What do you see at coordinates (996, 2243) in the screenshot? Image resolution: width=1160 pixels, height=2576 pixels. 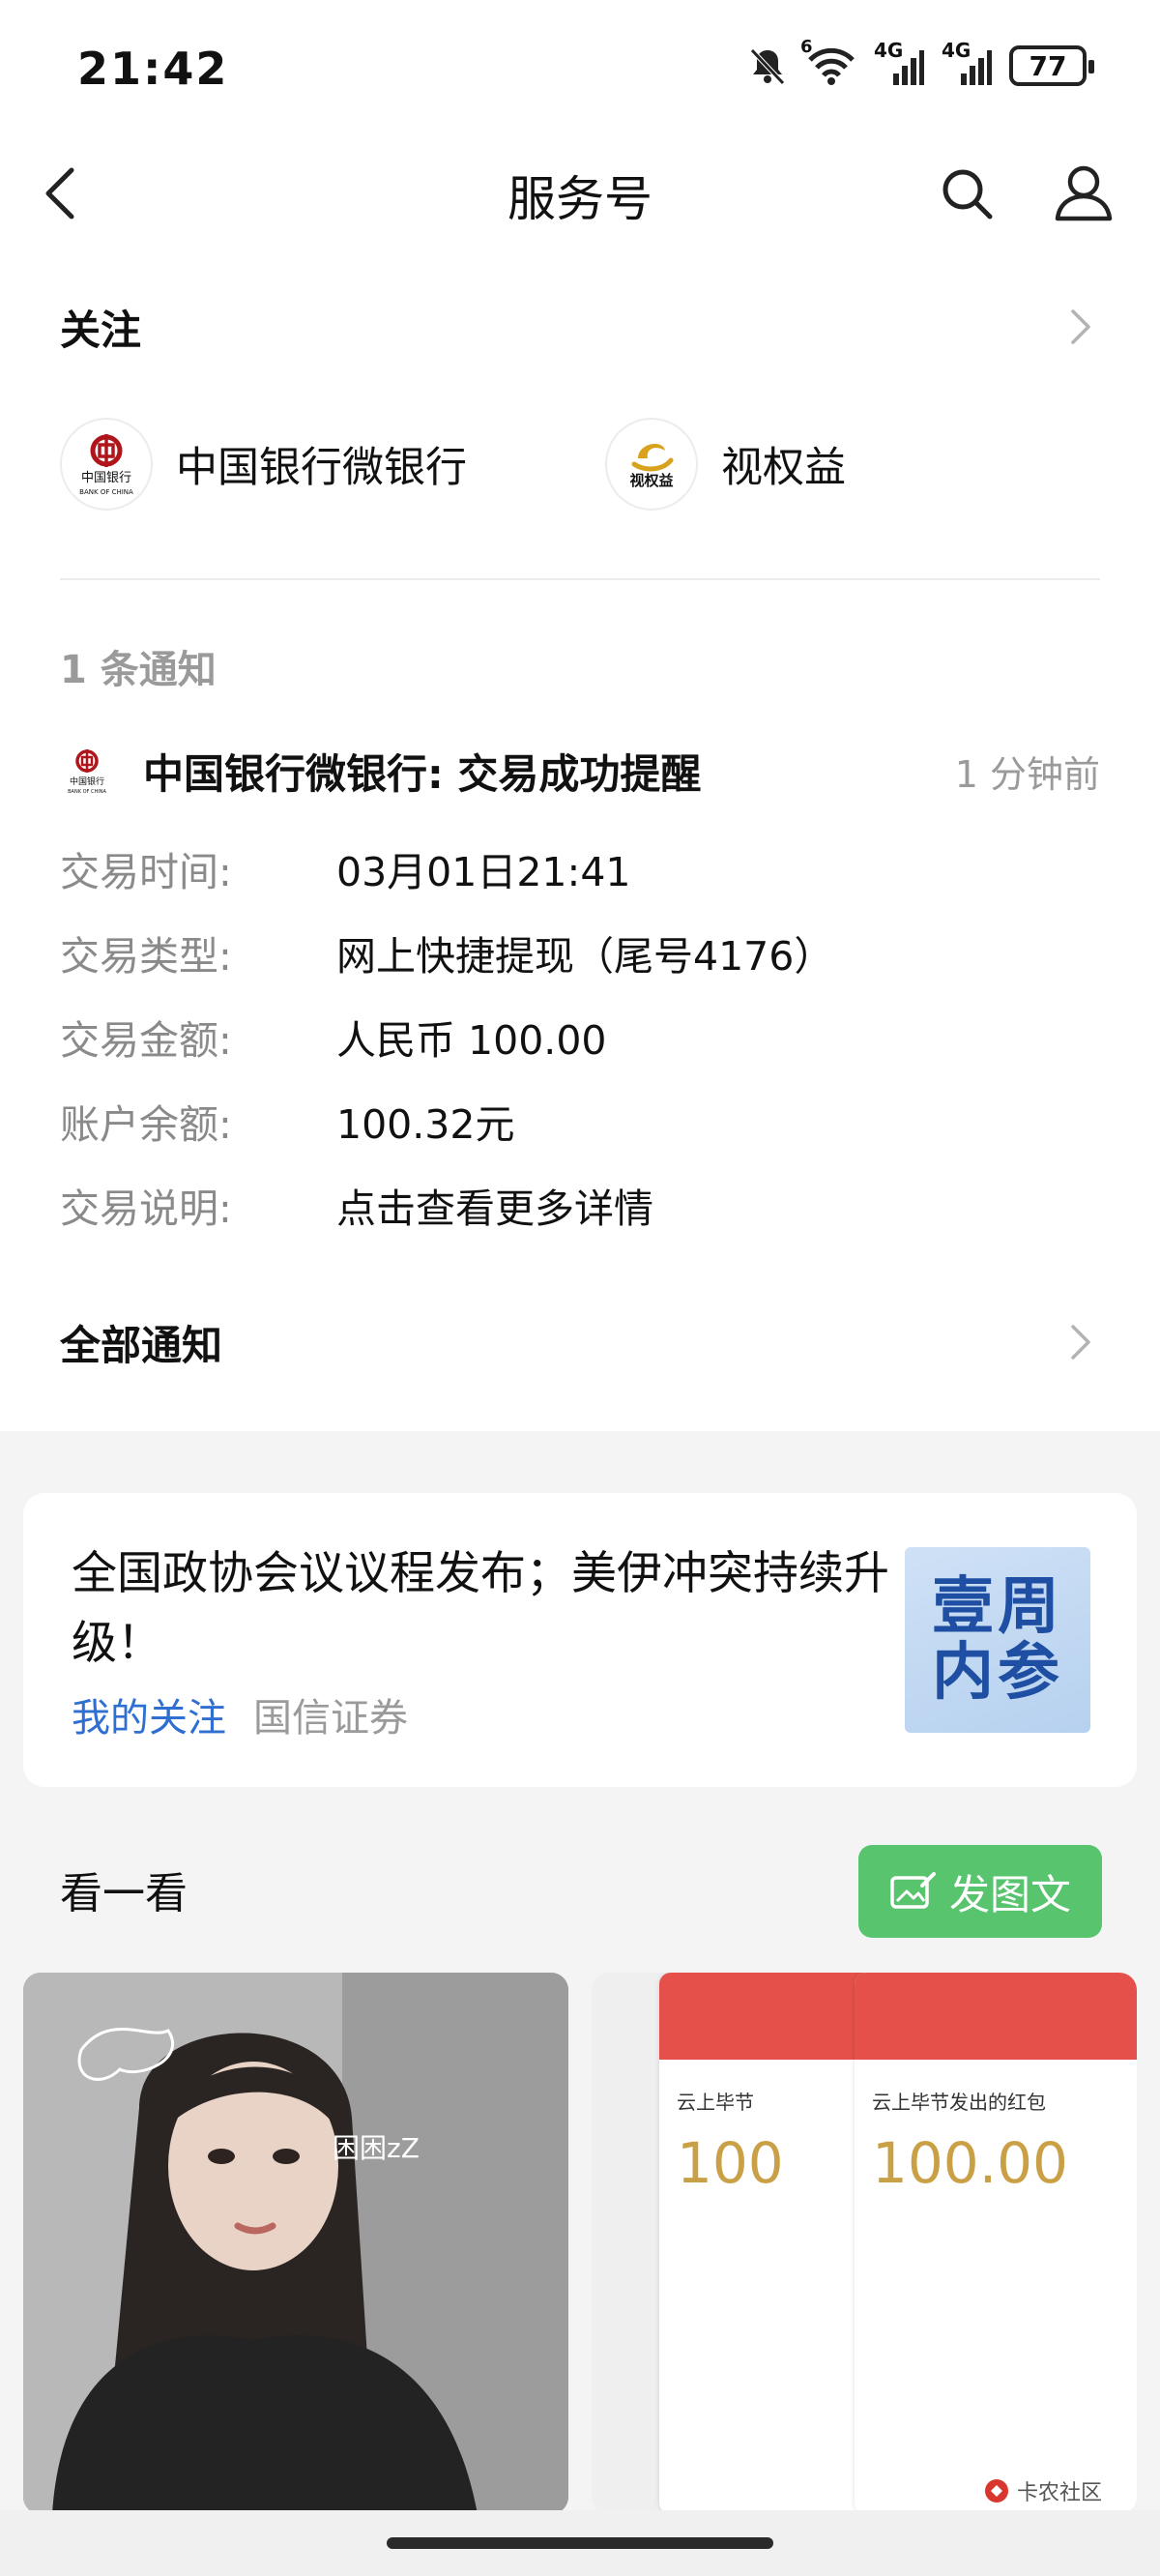 I see `red-packet-card: 云上毕节发出的红包 100.00` at bounding box center [996, 2243].